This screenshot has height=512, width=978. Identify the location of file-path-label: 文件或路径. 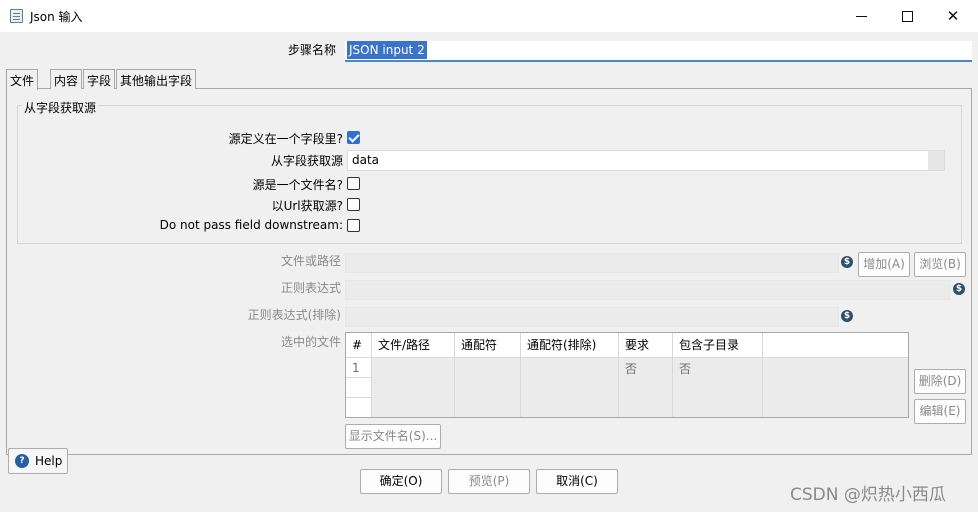
(310, 261).